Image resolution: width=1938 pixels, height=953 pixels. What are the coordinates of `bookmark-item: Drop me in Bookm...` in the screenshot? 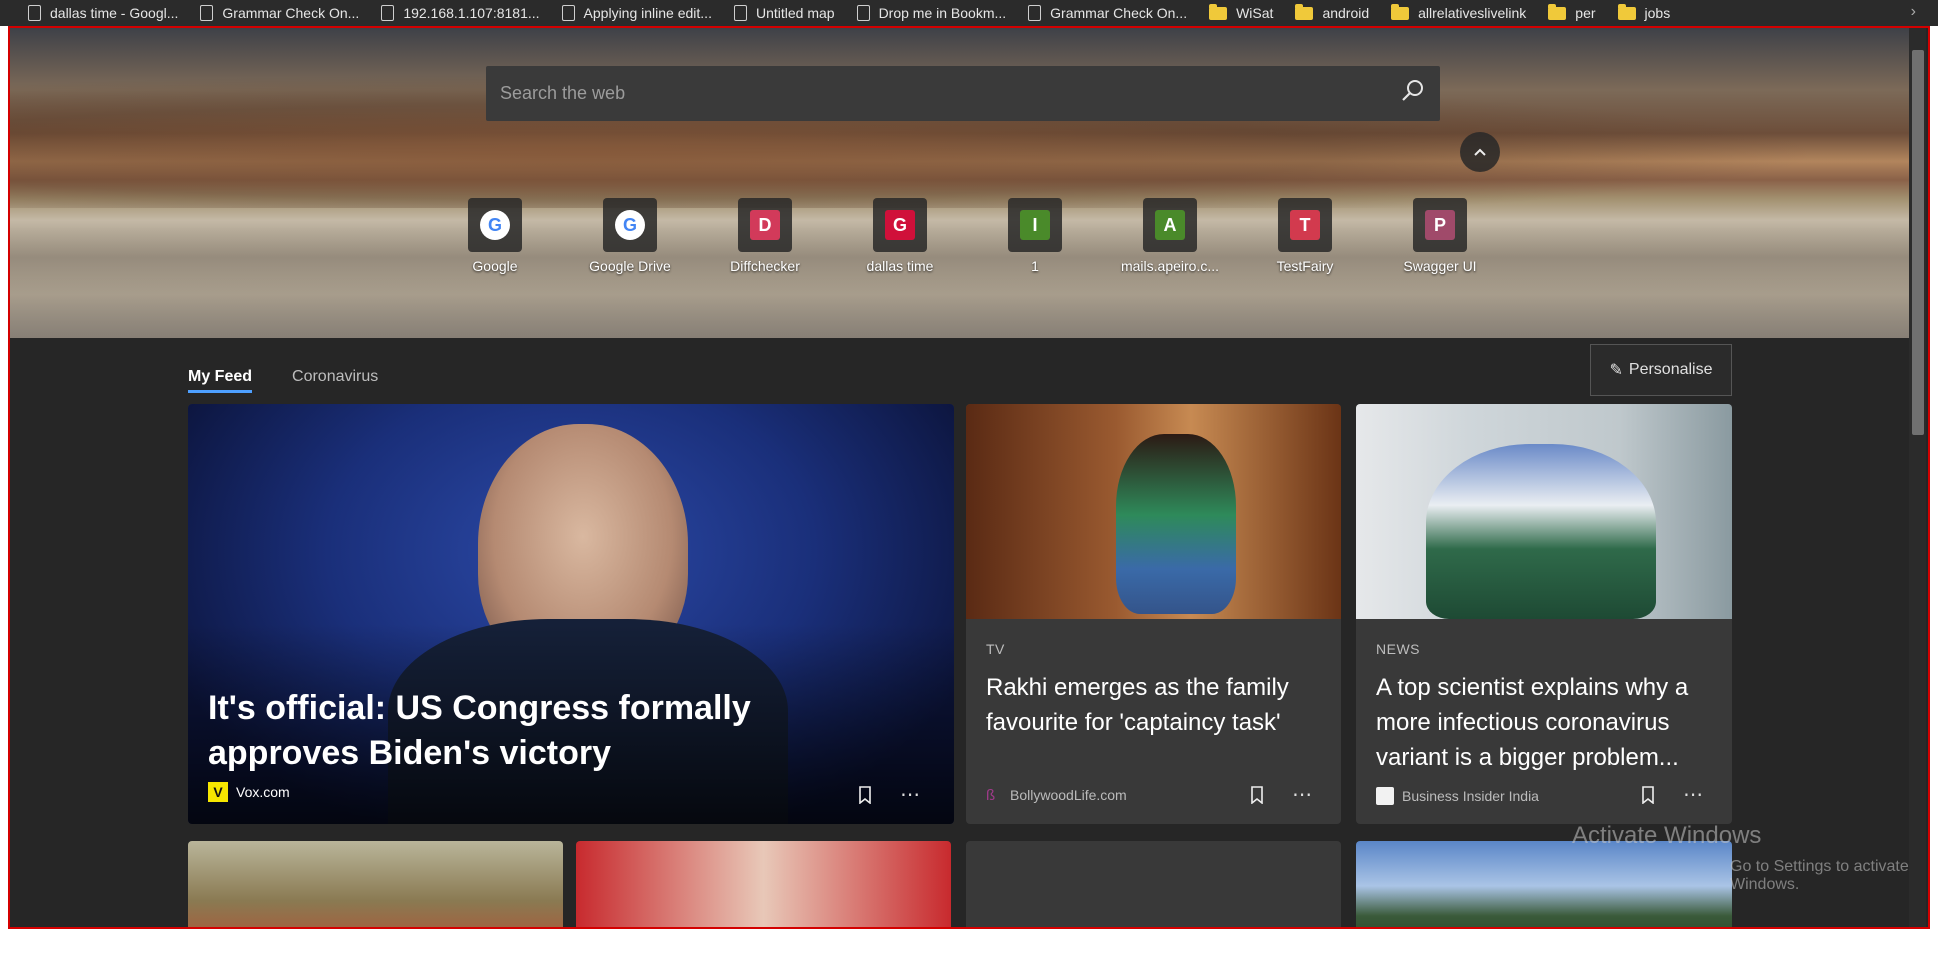 It's located at (931, 13).